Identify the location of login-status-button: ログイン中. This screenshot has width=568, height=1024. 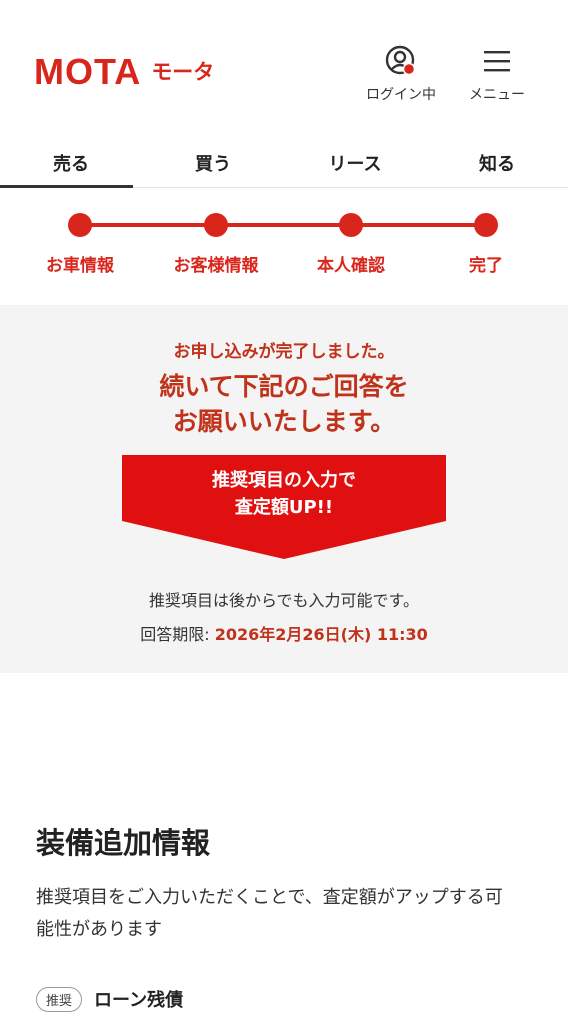
(401, 74).